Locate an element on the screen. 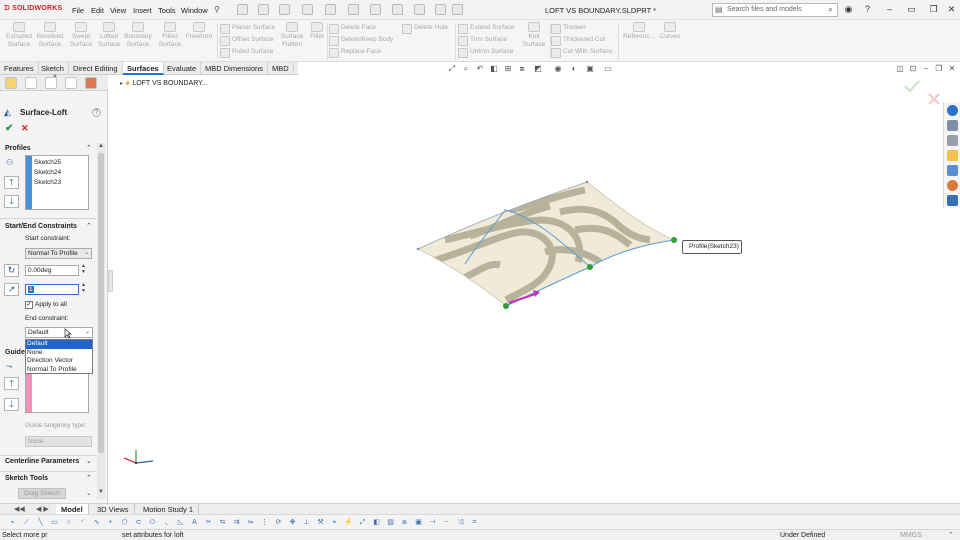 This screenshot has height=540, width=960. linear-pattern-icon: ⋮ is located at coordinates (264, 522).